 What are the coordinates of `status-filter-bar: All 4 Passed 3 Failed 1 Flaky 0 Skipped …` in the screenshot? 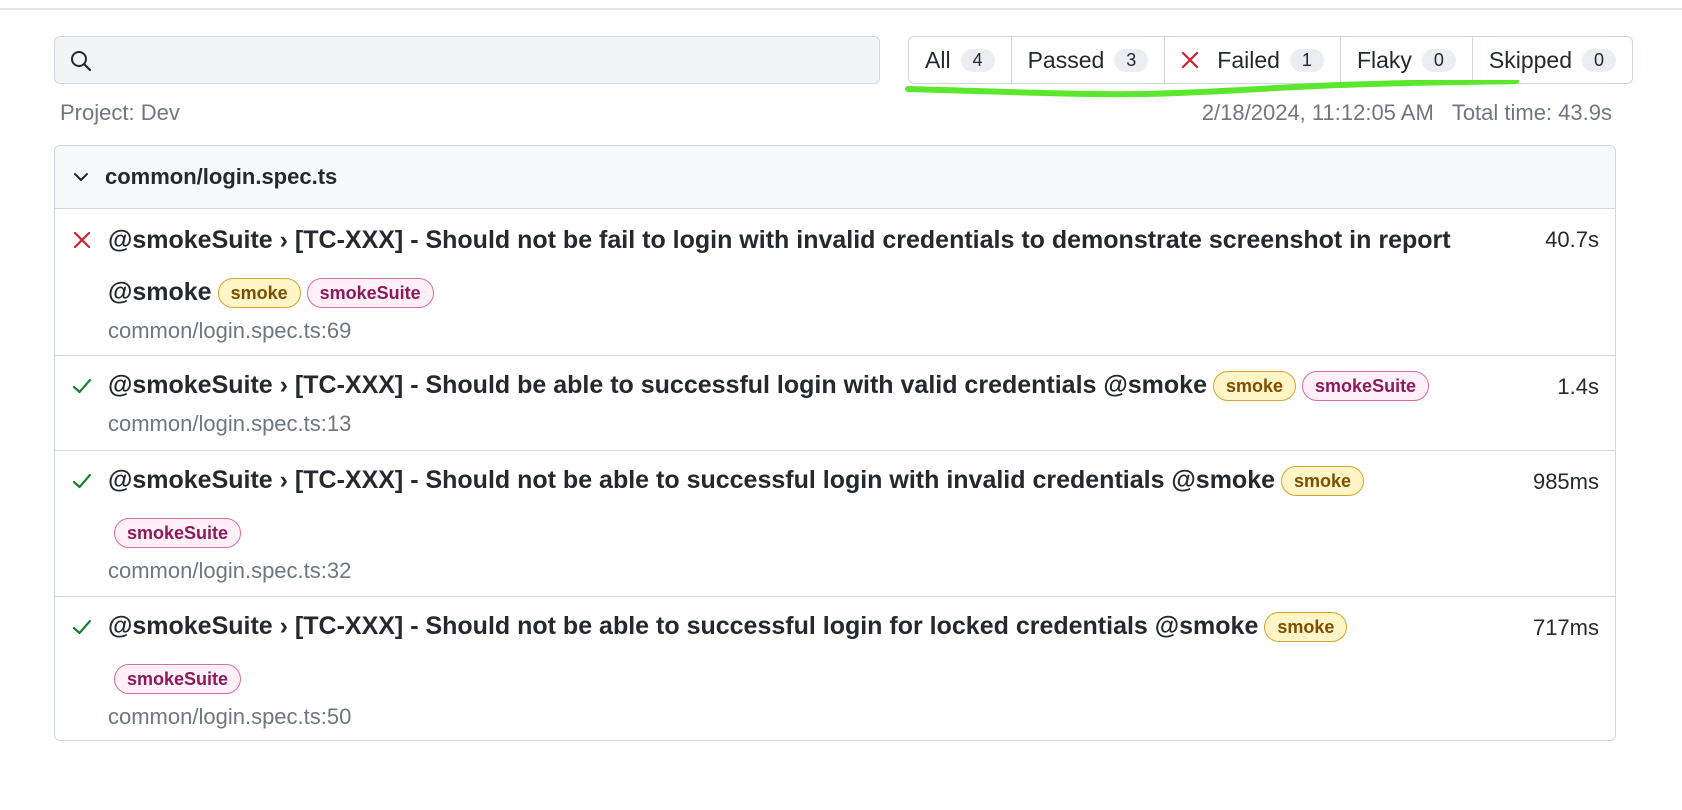 It's located at (1271, 60).